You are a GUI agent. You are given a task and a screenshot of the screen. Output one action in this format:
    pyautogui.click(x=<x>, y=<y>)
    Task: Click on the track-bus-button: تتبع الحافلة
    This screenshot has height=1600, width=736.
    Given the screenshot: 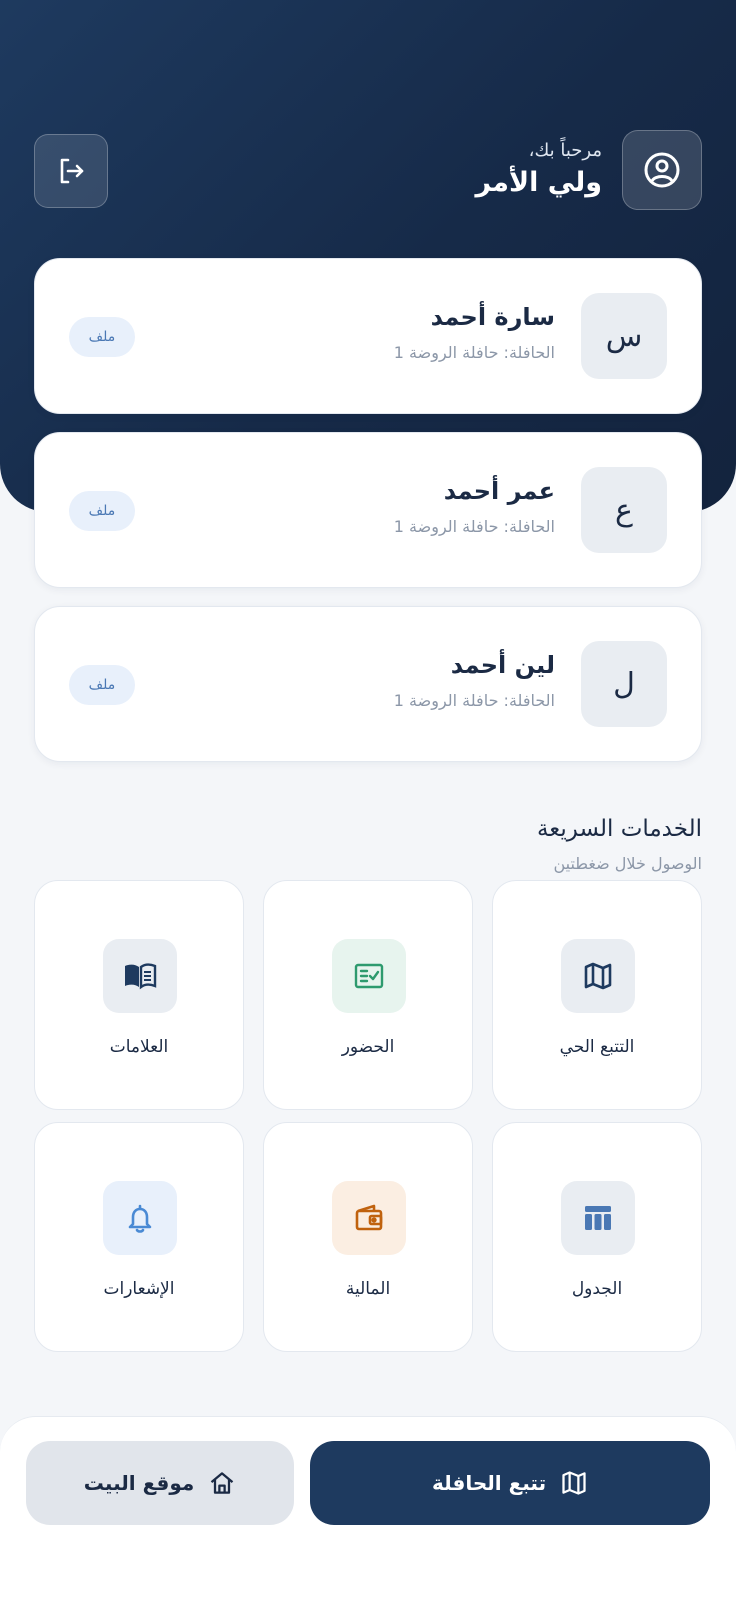 What is the action you would take?
    pyautogui.click(x=510, y=1483)
    